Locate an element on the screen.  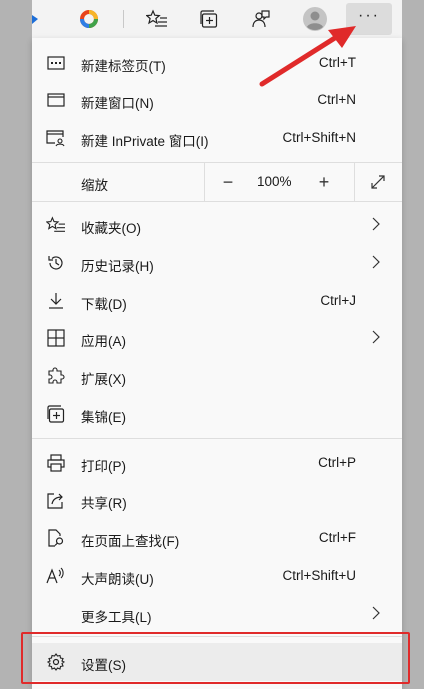
shortcut-label: Ctrl+F is located at coordinates (337, 537).